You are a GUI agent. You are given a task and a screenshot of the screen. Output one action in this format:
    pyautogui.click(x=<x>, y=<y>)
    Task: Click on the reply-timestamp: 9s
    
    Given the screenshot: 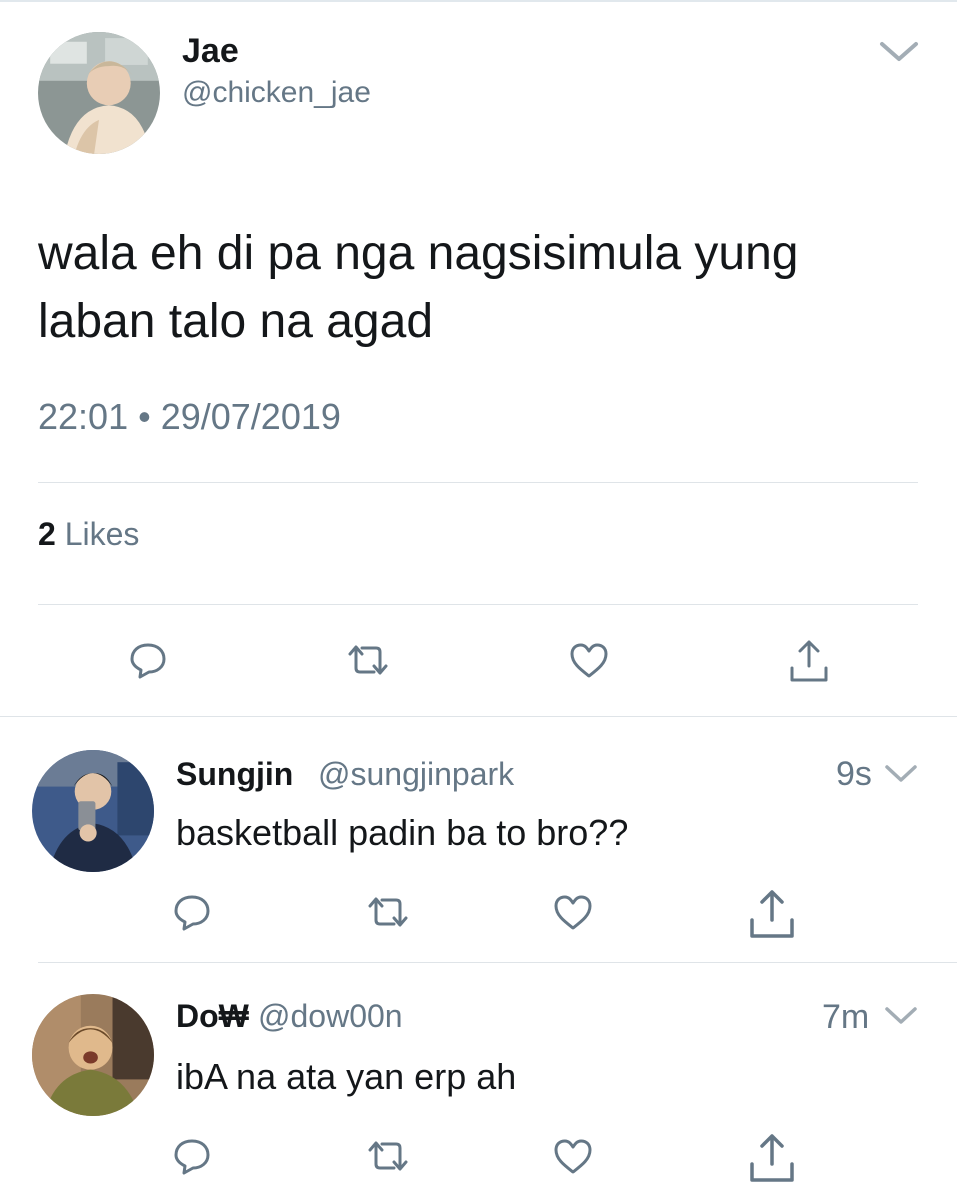 What is the action you would take?
    pyautogui.click(x=854, y=774)
    